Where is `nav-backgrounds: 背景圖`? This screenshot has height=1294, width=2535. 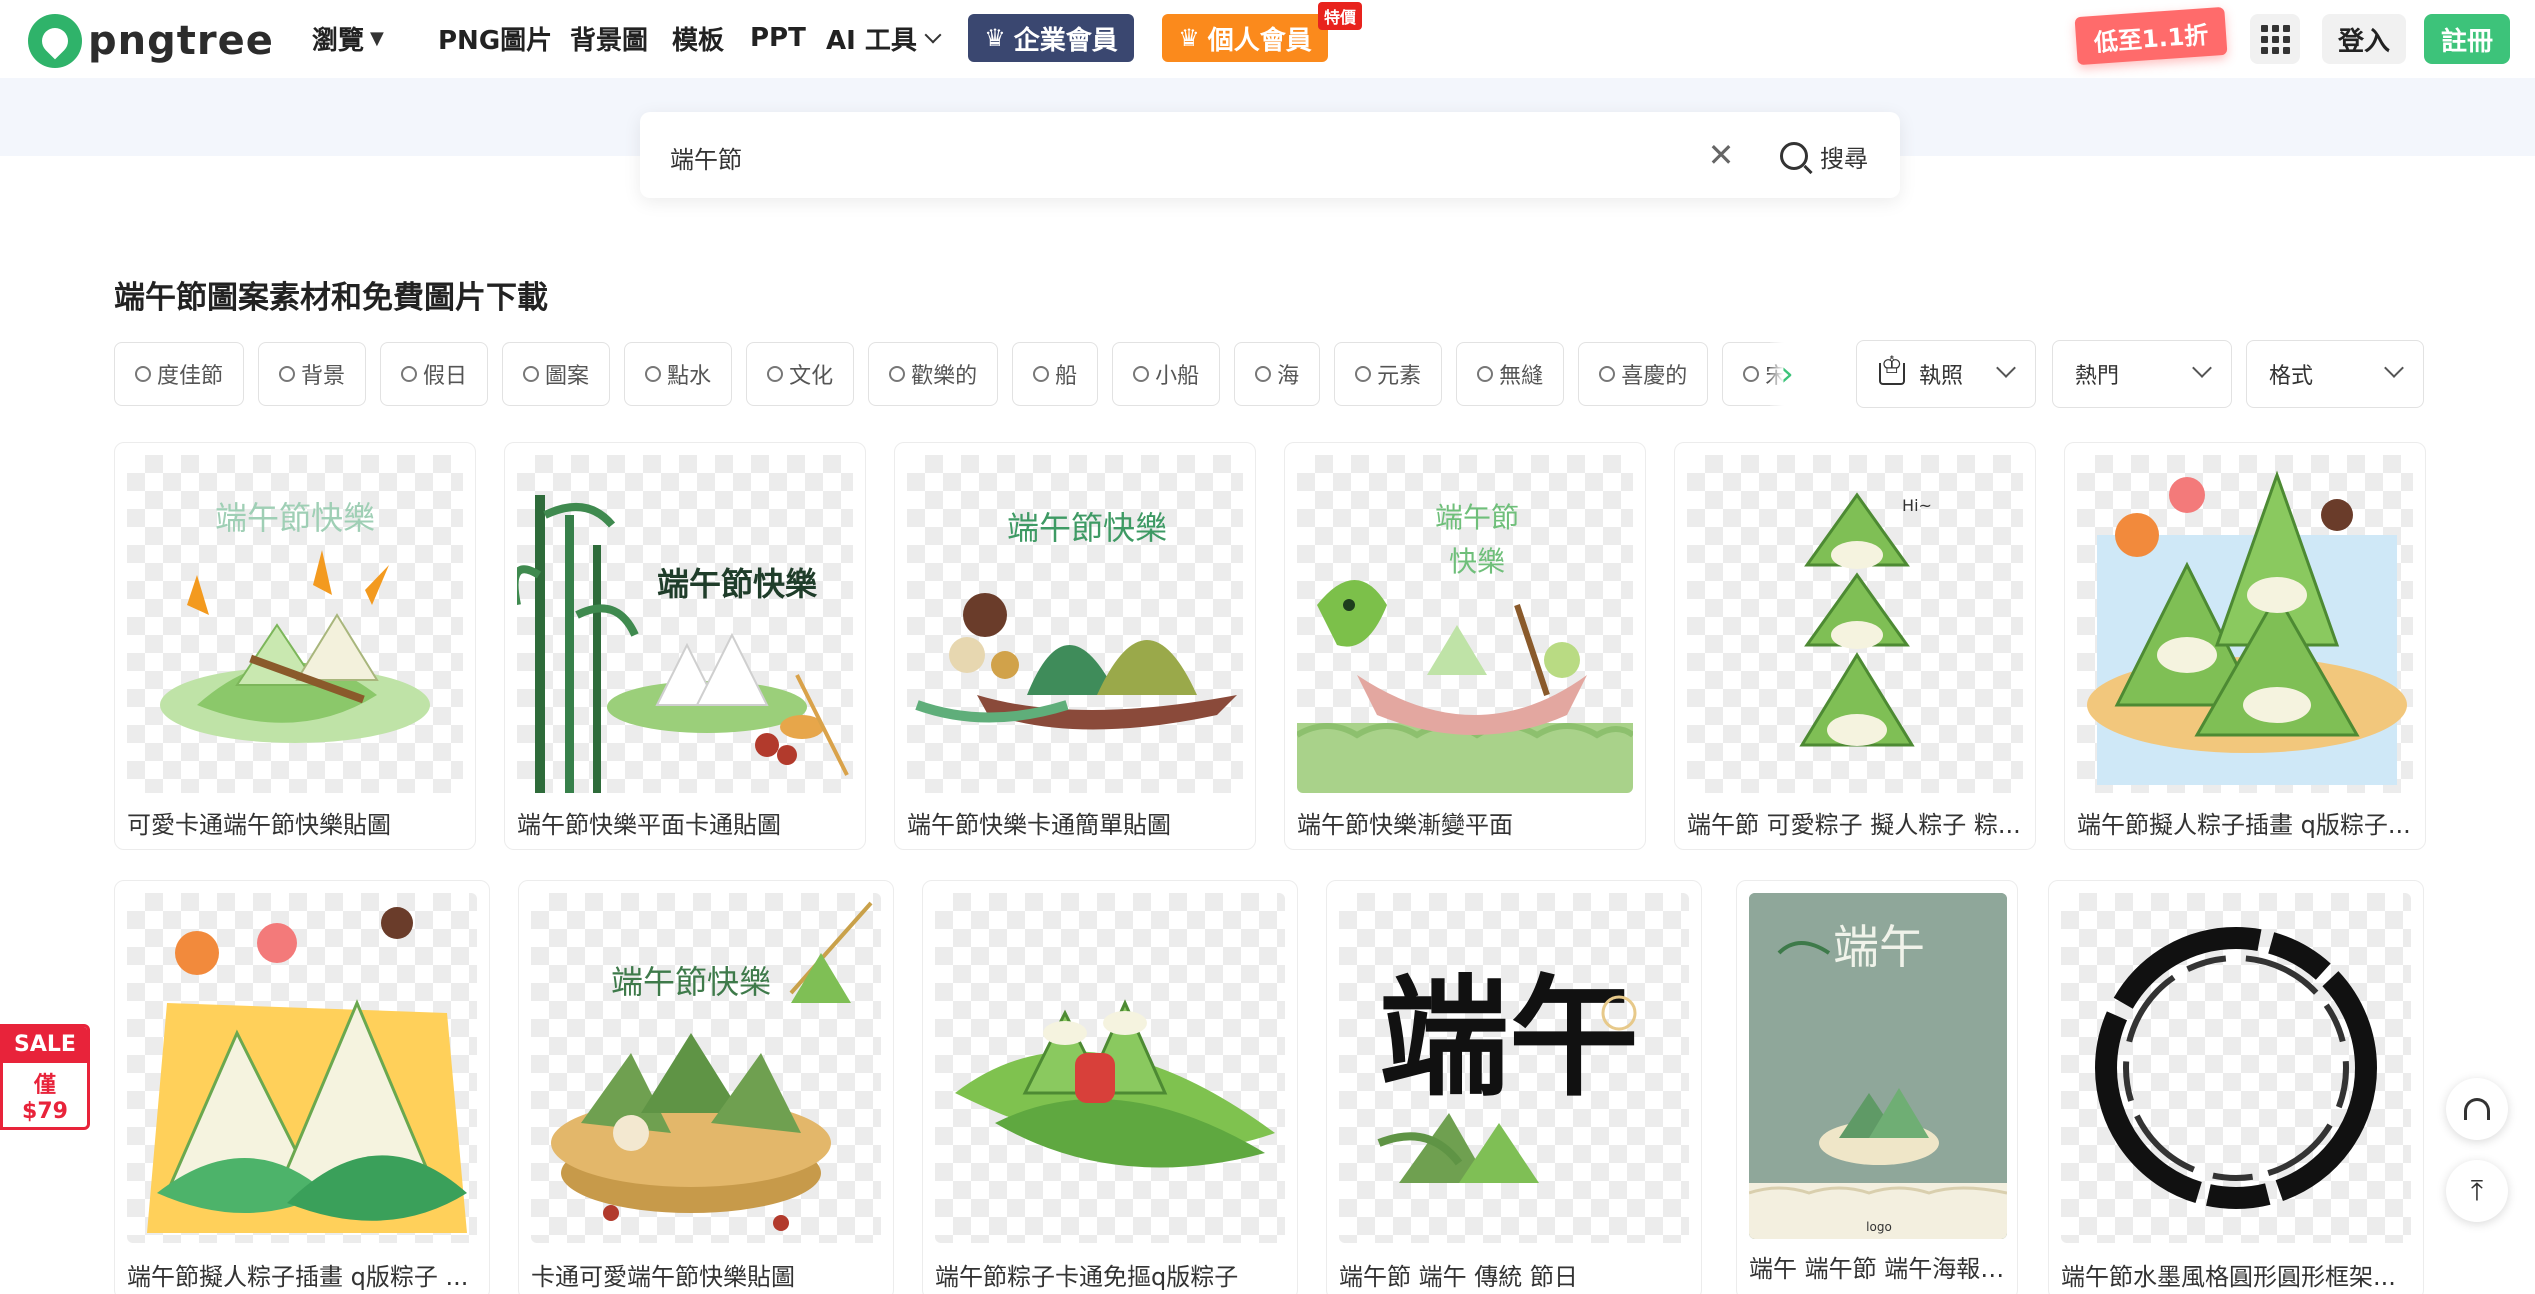 nav-backgrounds: 背景圖 is located at coordinates (609, 38).